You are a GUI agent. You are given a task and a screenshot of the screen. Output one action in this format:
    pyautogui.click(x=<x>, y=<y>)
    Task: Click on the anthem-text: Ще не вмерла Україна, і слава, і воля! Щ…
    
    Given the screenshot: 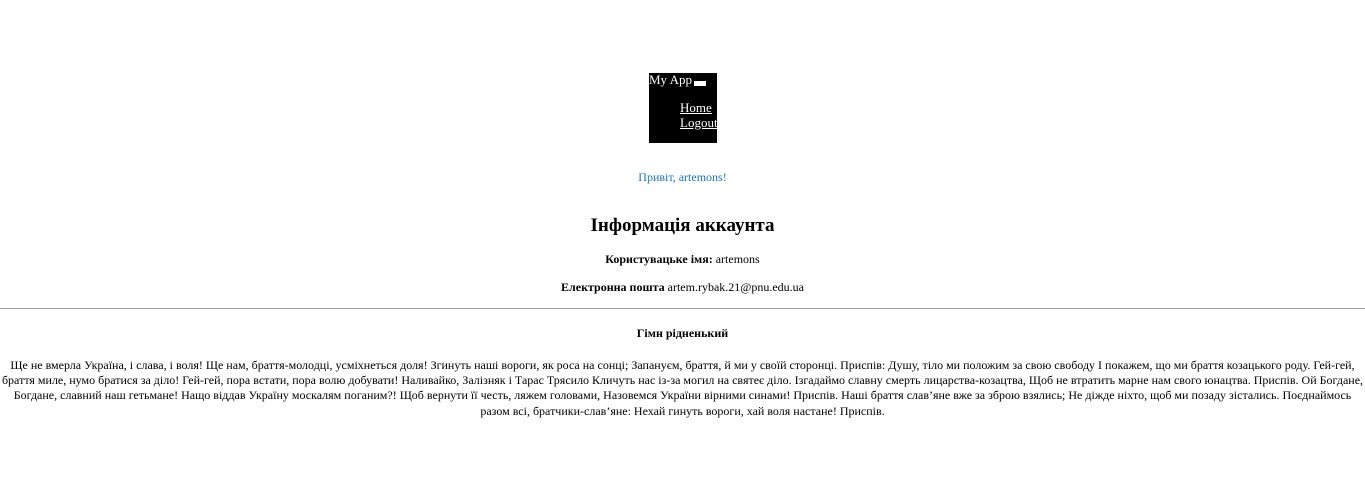 What is the action you would take?
    pyautogui.click(x=682, y=388)
    